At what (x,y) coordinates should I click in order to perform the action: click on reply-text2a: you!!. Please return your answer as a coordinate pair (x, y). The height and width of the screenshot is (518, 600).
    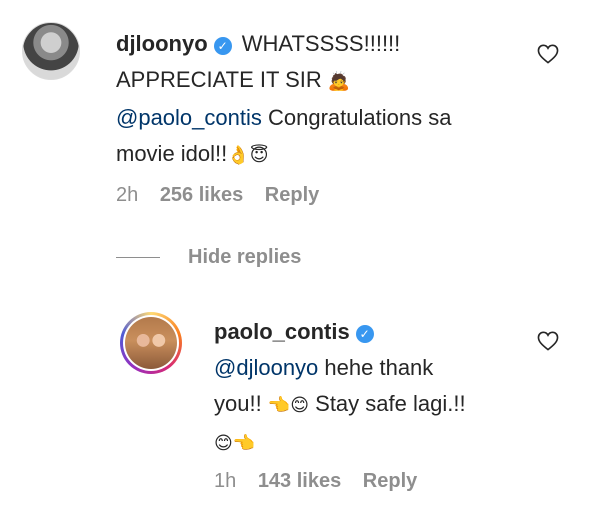
    Looking at the image, I should click on (238, 403).